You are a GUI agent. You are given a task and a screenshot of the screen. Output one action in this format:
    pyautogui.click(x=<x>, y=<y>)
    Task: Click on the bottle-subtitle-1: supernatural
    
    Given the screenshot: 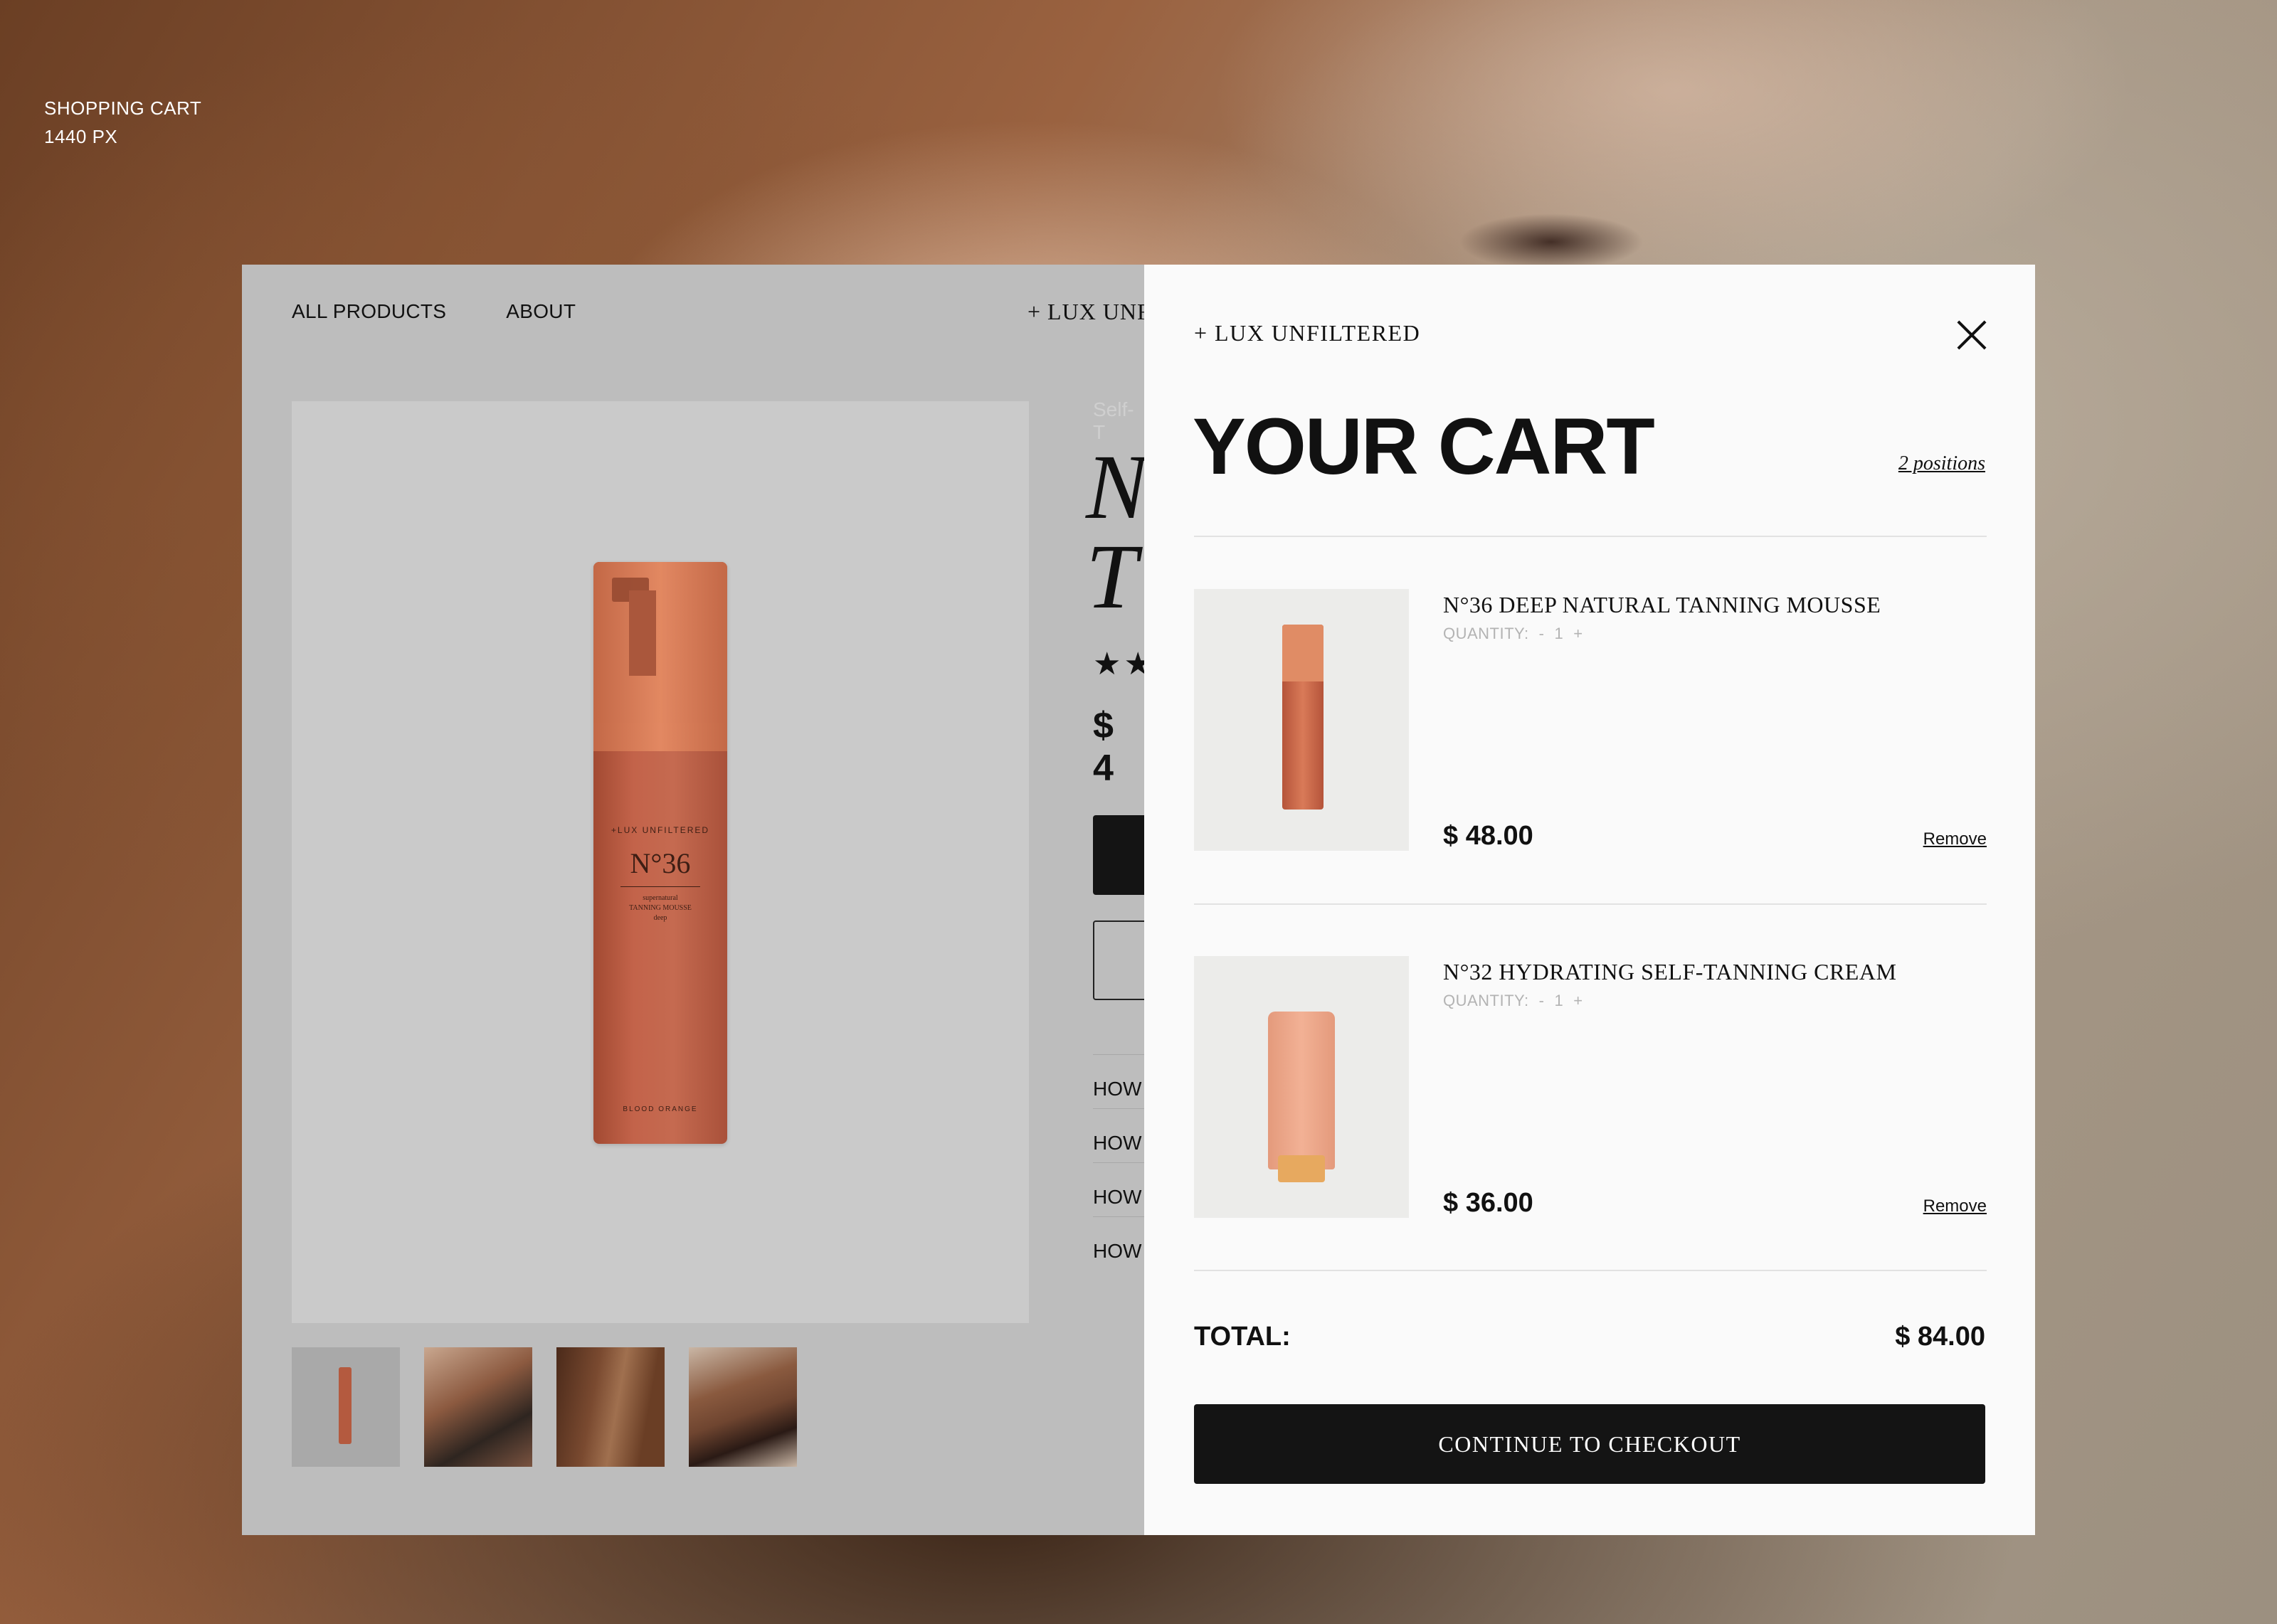 What is the action you would take?
    pyautogui.click(x=660, y=898)
    